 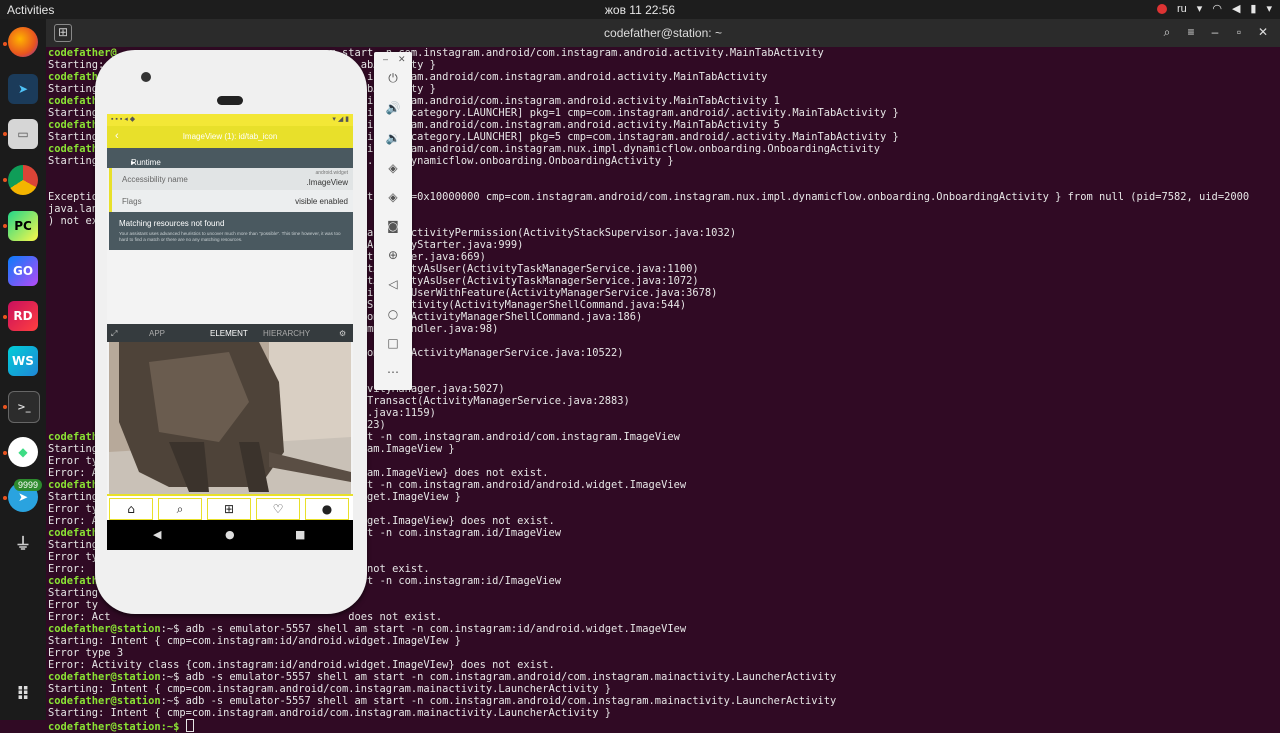 I want to click on goland-icon: GO, so click(x=23, y=271).